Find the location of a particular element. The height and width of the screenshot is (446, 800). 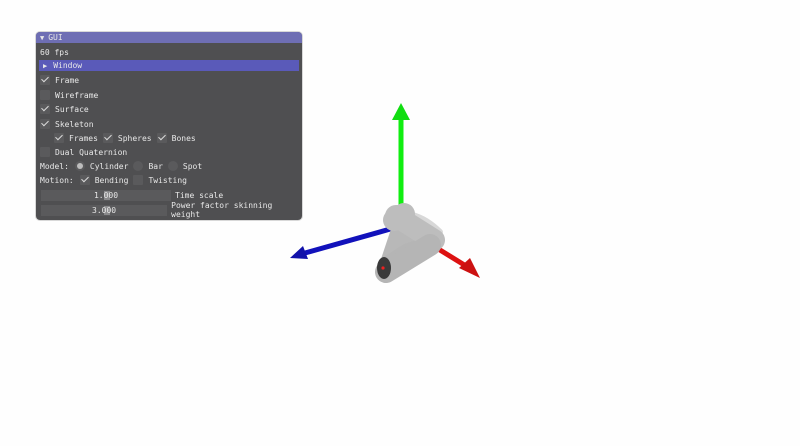

frame-label: Frame is located at coordinates (67, 80).